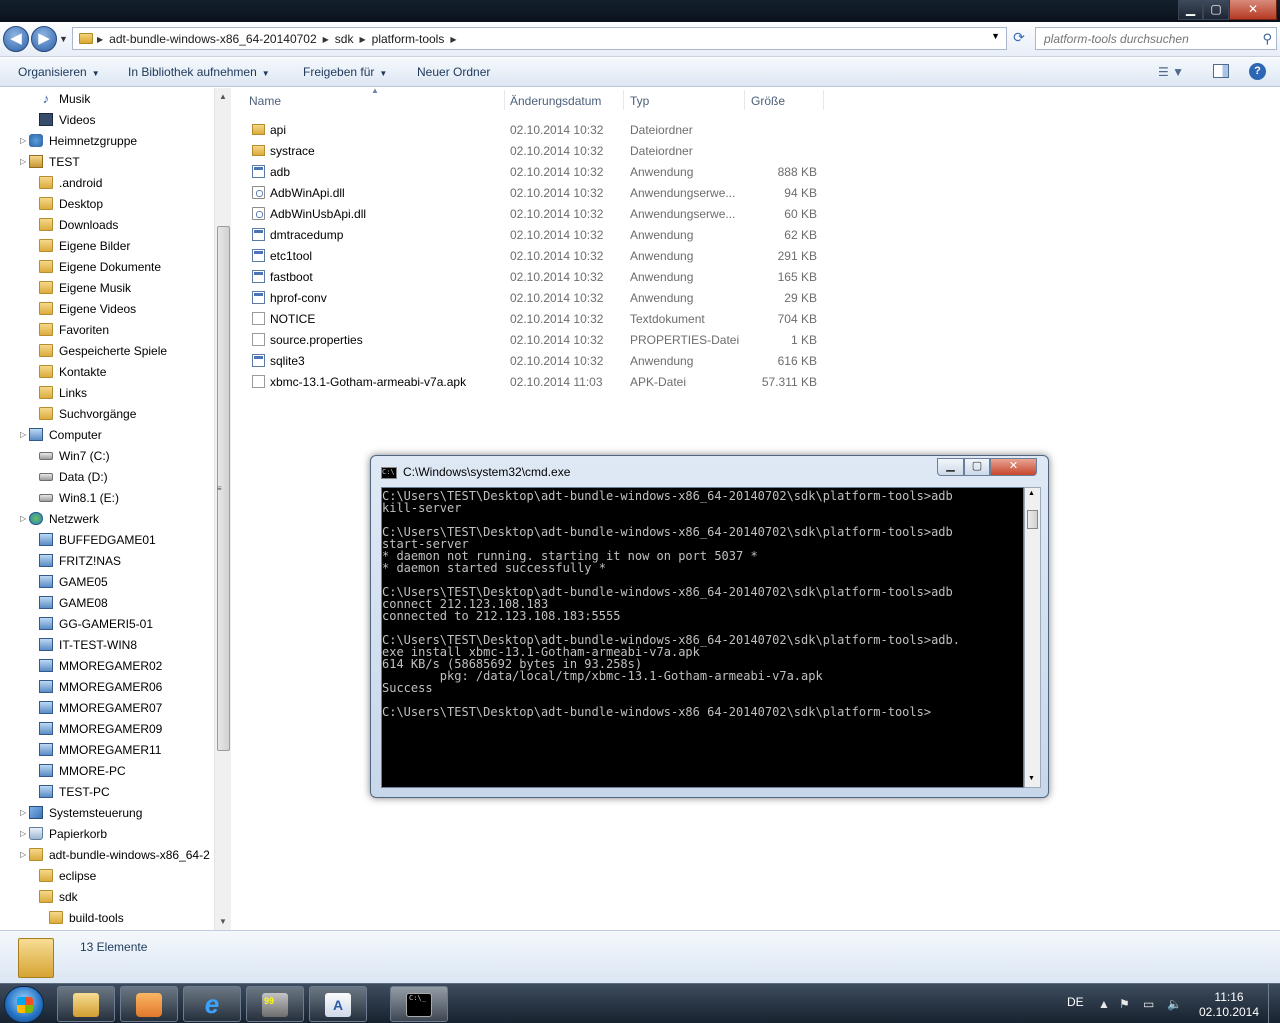  I want to click on organize-button: Organisieren ▼, so click(59, 72).